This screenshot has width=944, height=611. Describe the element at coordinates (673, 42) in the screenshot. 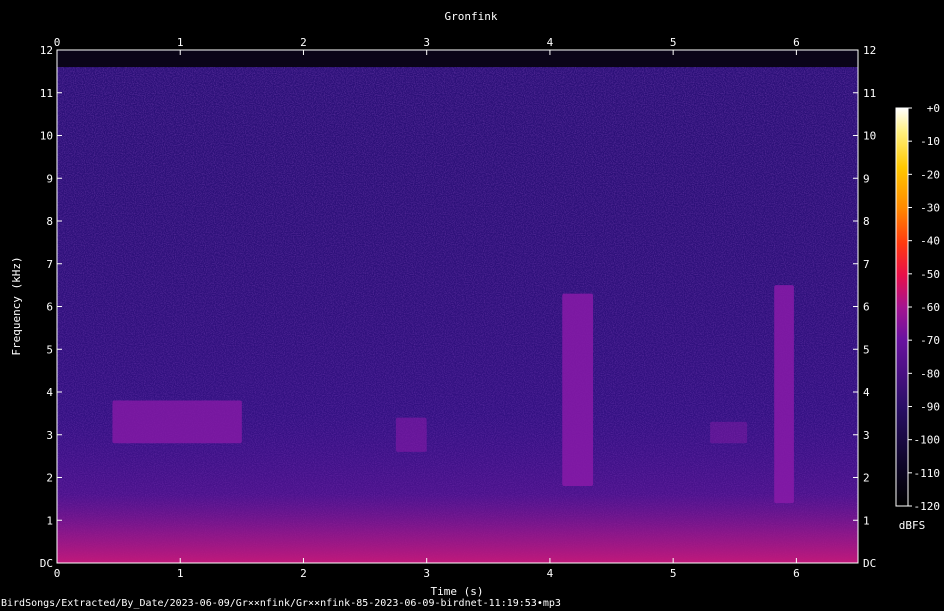

I see `x-tick-label-top: 5` at that location.